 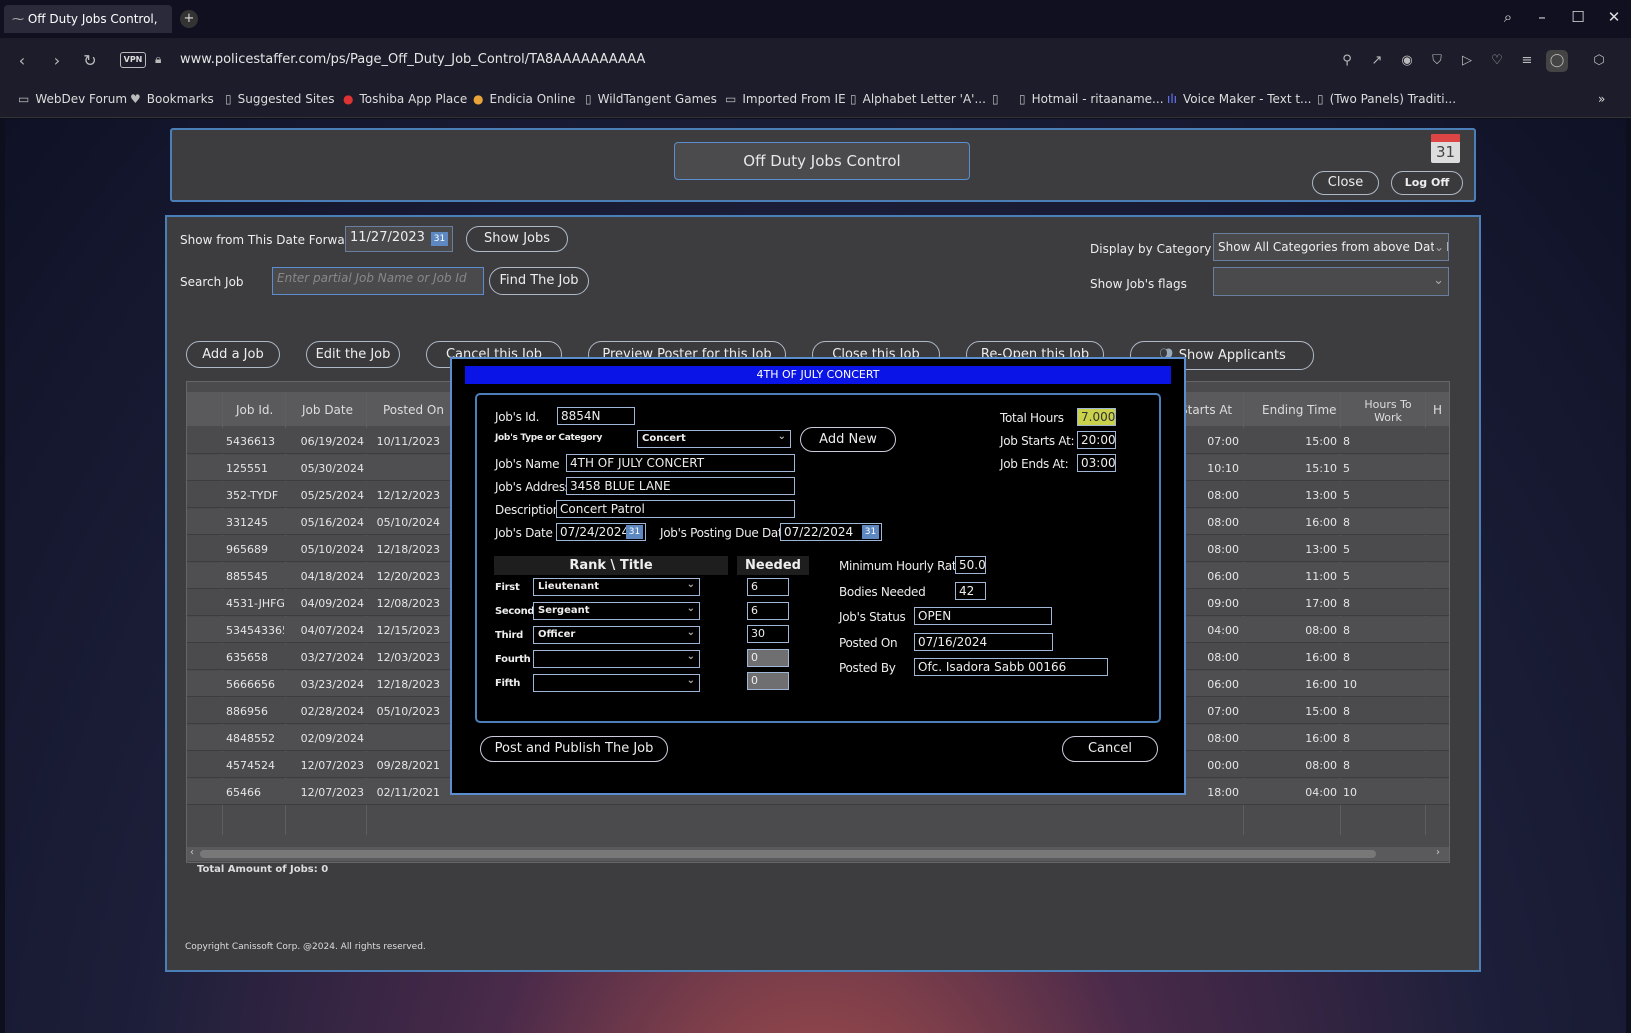 What do you see at coordinates (399, 239) in the screenshot?
I see `date-forward-input: 11/27/2023 31` at bounding box center [399, 239].